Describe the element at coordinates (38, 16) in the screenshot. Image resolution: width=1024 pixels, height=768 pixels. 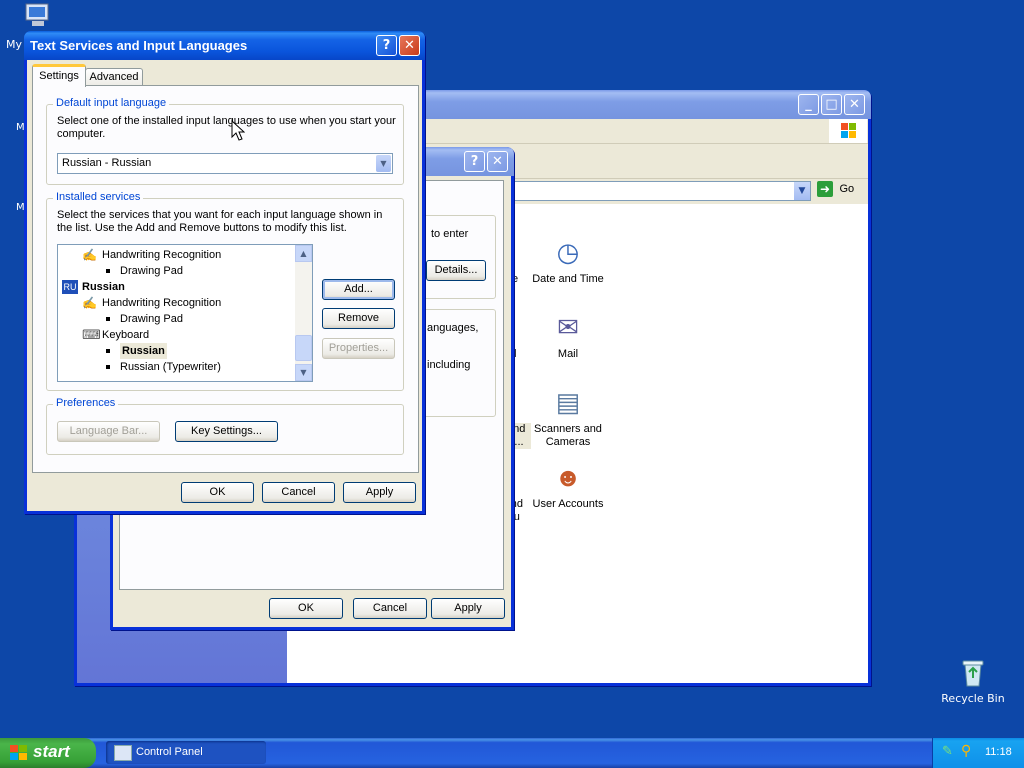
I see `computer-icon` at that location.